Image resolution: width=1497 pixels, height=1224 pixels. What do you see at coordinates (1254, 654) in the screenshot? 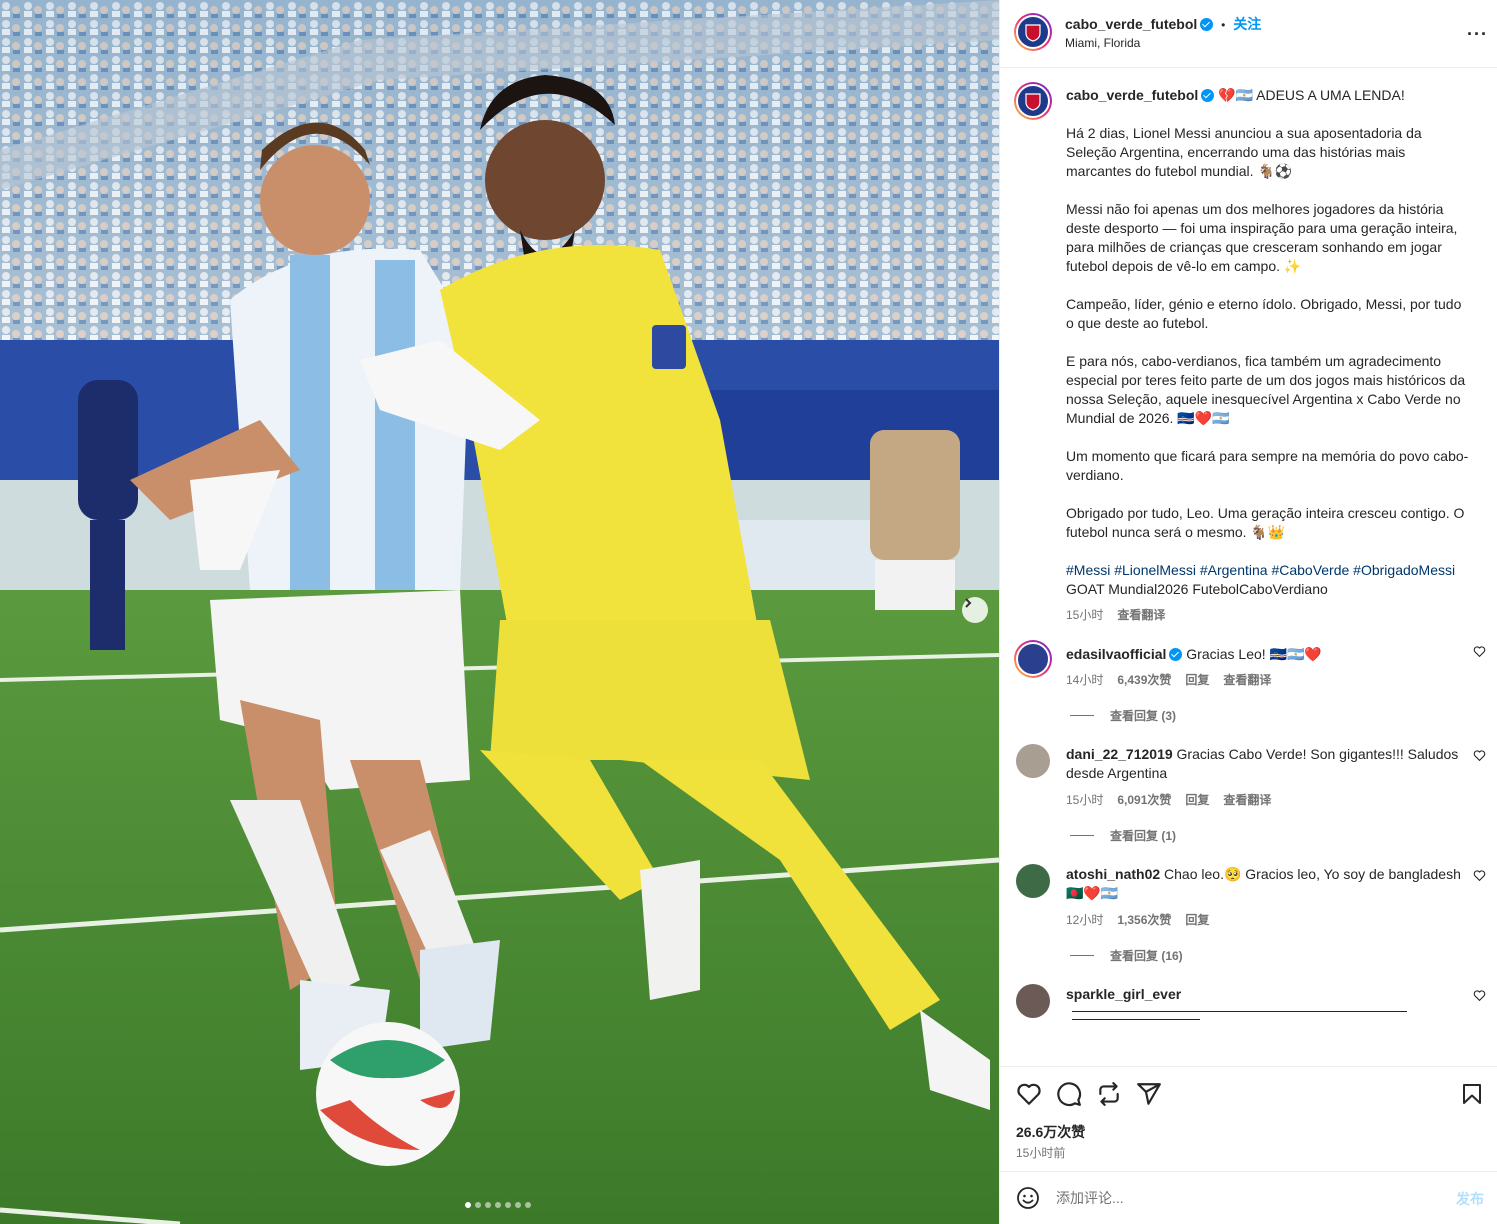
I see `comment-text: Gracias Leo! 🇨🇻🇦🇷❤️` at bounding box center [1254, 654].